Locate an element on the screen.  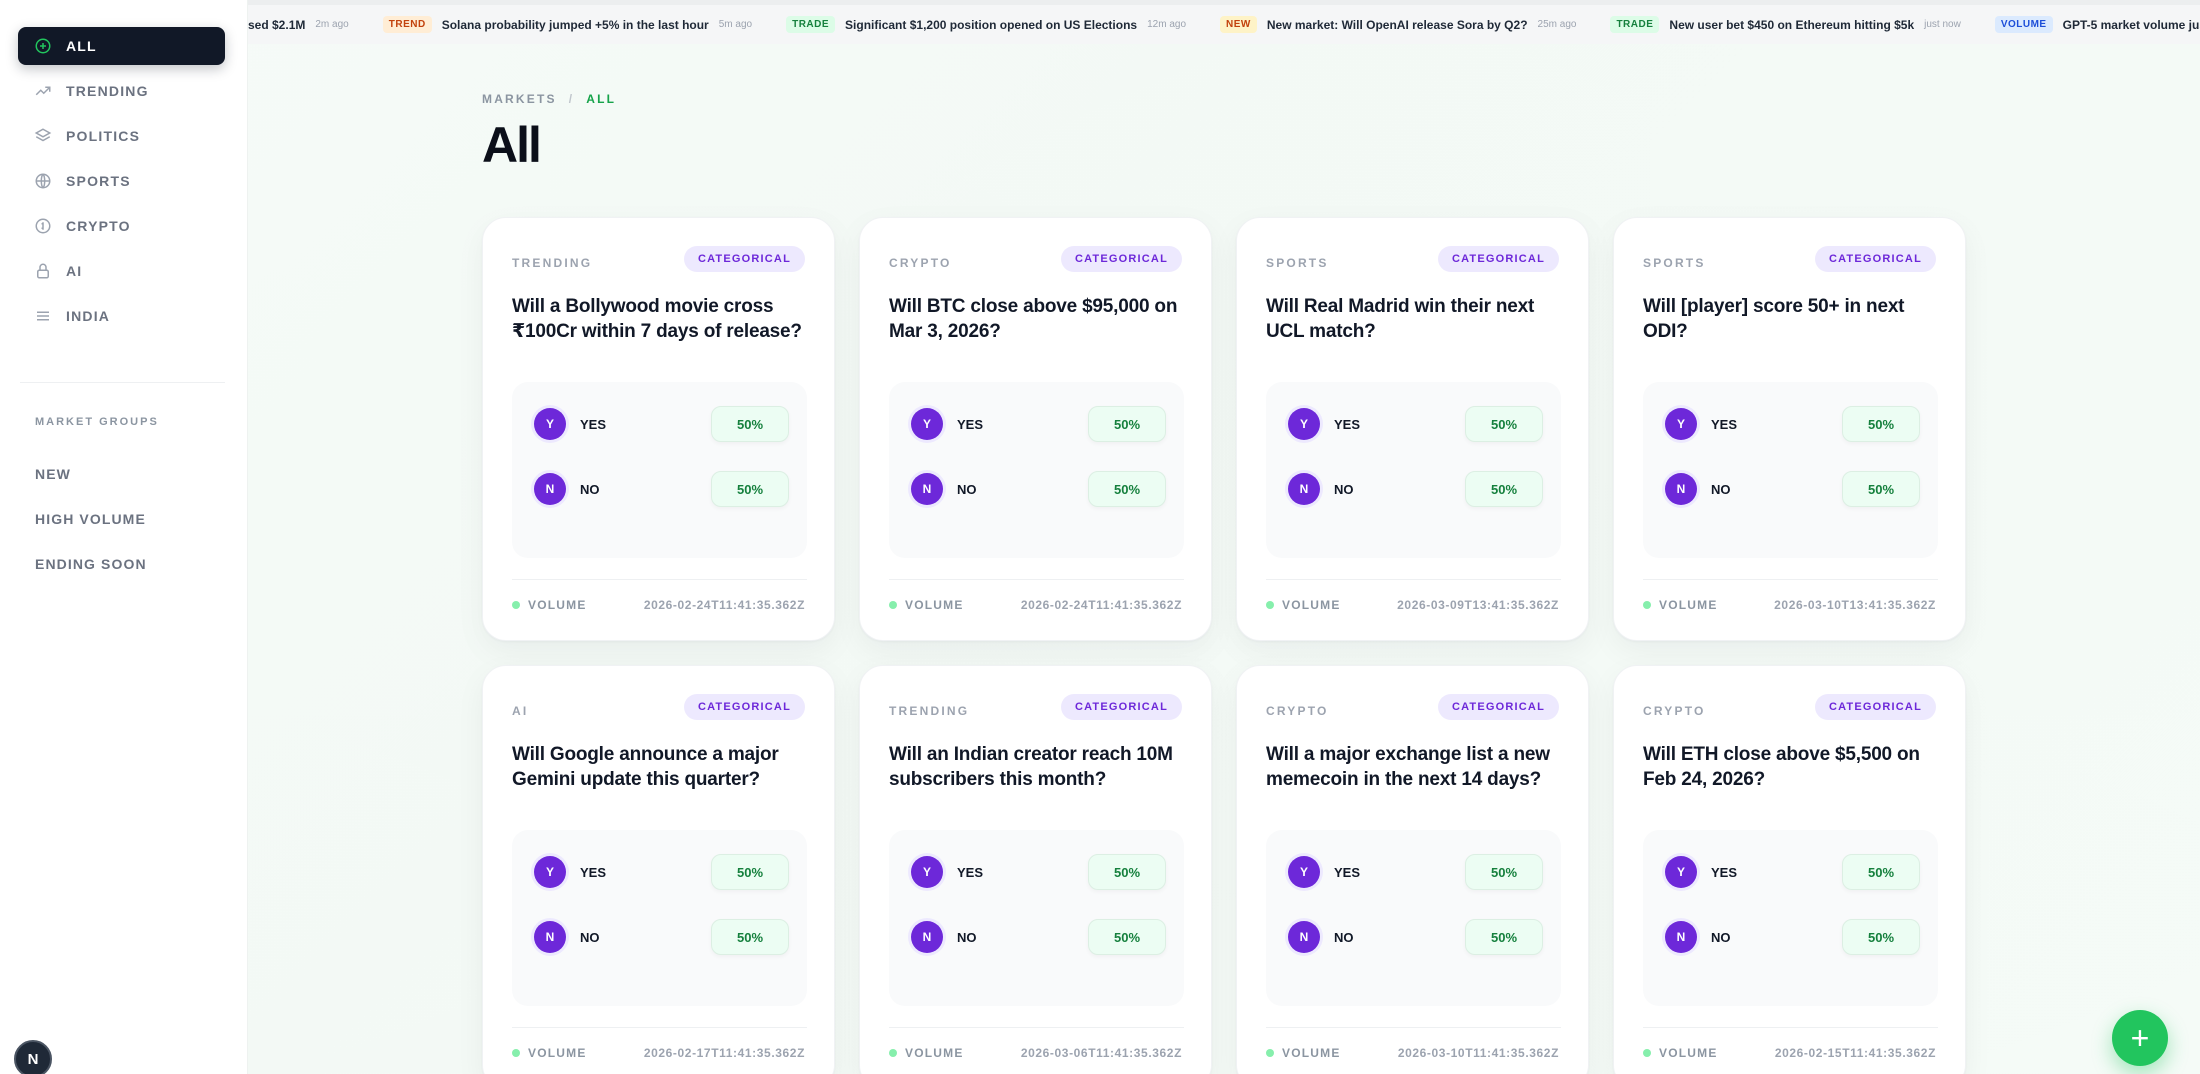
card-divider is located at coordinates (1790, 1027).